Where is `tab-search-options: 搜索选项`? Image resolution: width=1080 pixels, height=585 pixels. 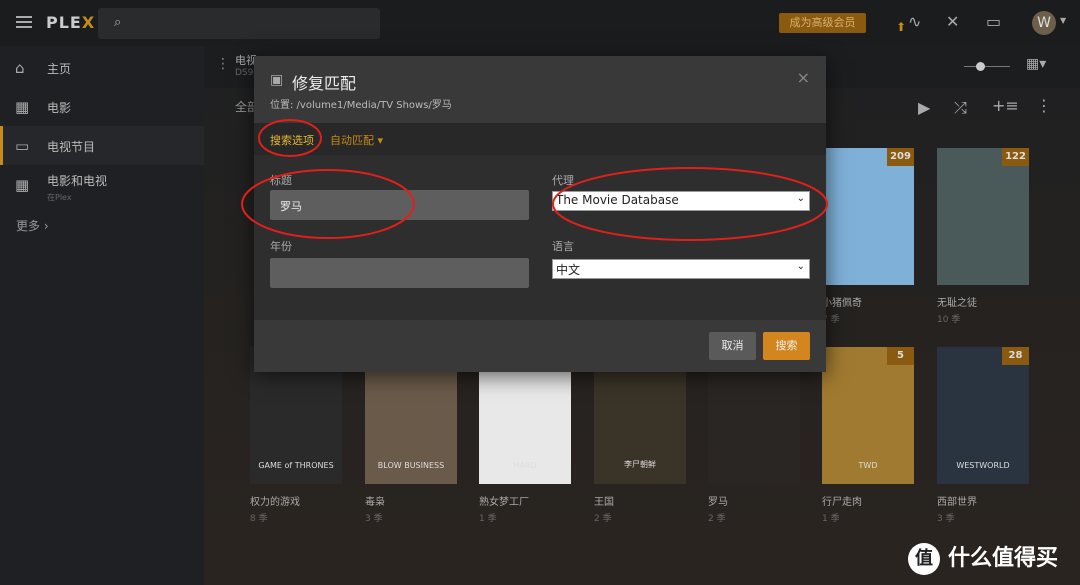
tab-search-options: 搜索选项 is located at coordinates (292, 140).